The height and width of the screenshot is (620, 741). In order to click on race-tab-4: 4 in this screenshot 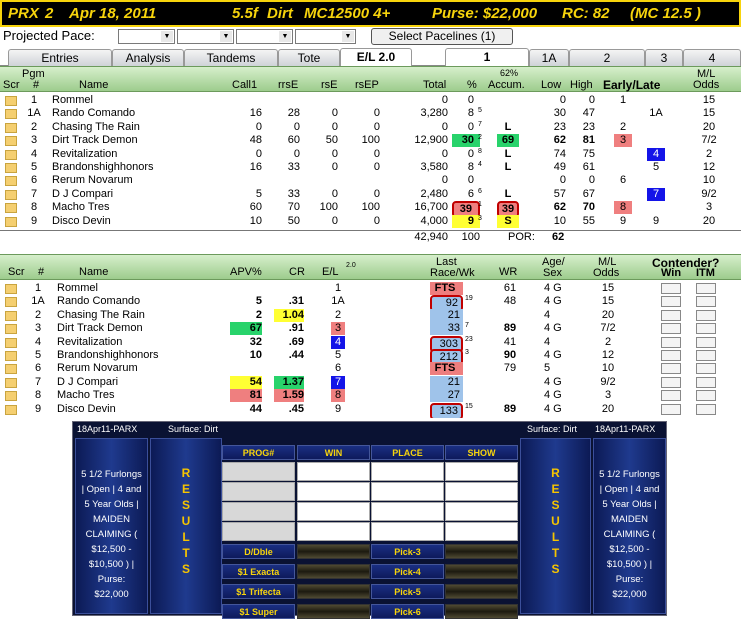, I will do `click(712, 57)`.